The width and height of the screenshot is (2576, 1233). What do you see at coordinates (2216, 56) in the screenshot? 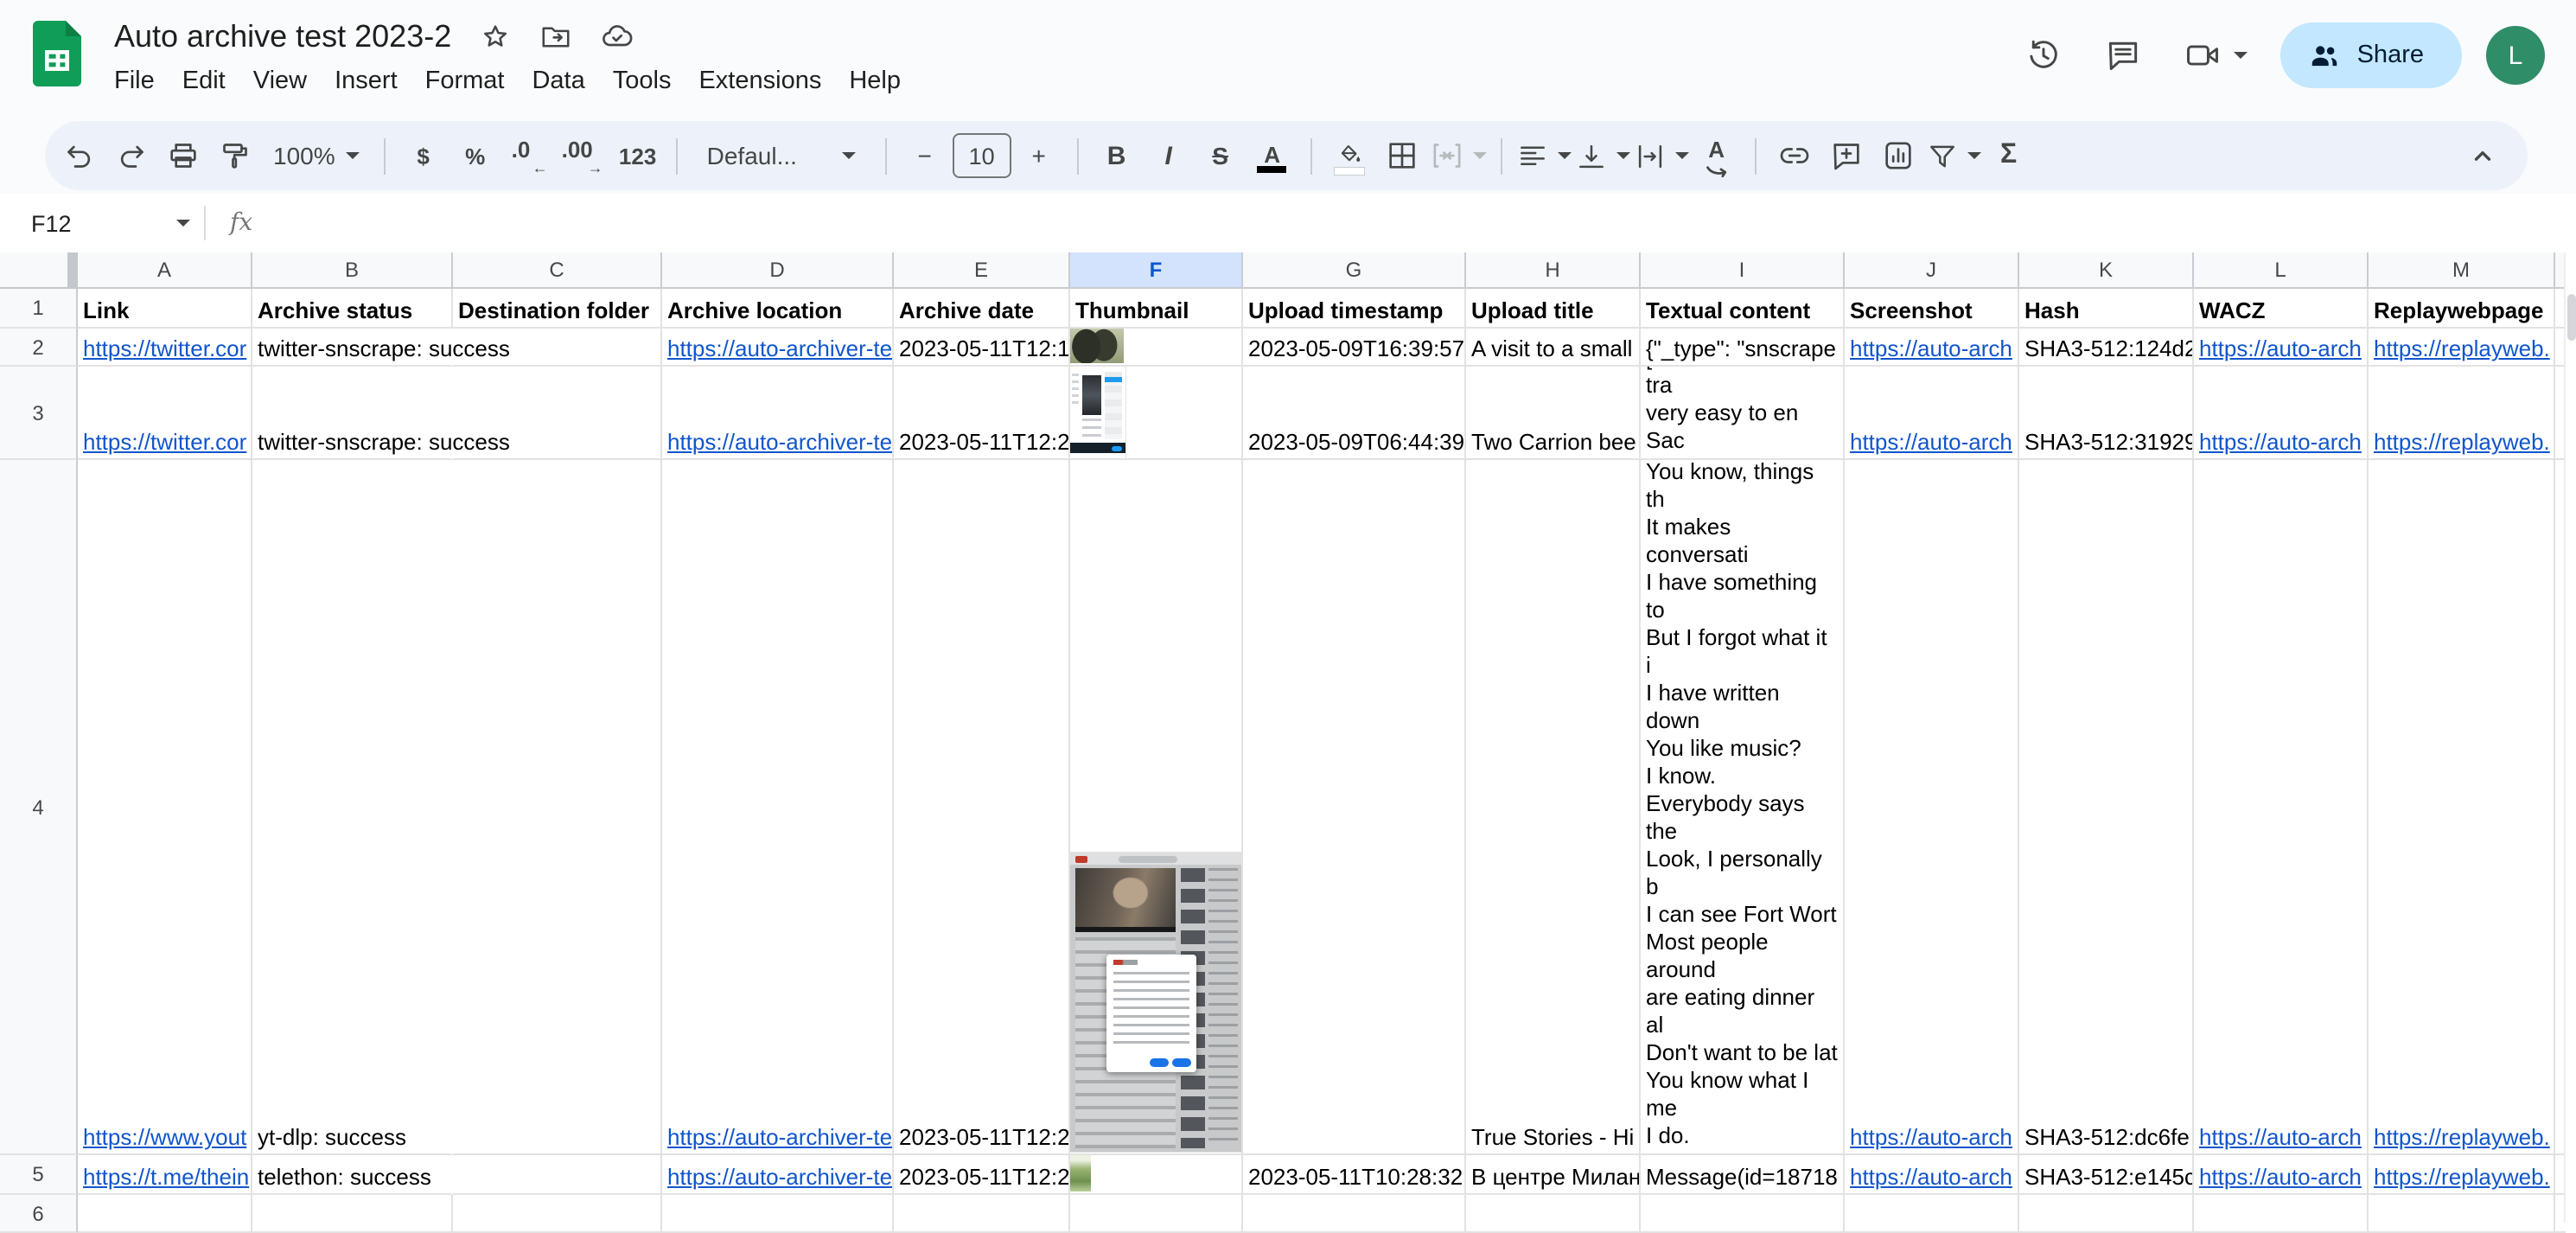
I see `meet-video-call-icon` at bounding box center [2216, 56].